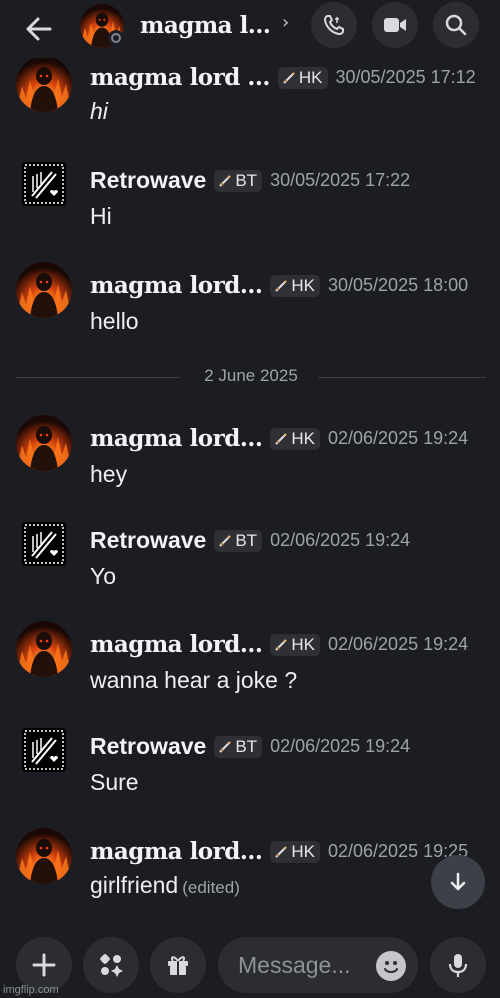 The height and width of the screenshot is (998, 500). What do you see at coordinates (31, 990) in the screenshot?
I see `watermark: imgflip.com` at bounding box center [31, 990].